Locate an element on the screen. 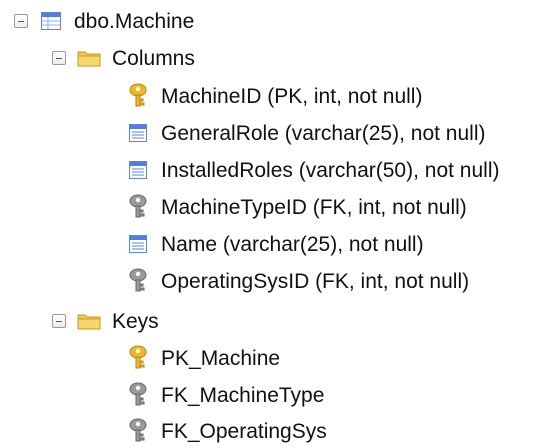 The width and height of the screenshot is (558, 448). tree-node-table: dbo.Machine is located at coordinates (104, 21).